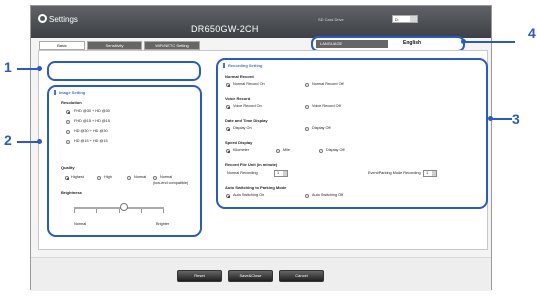 This screenshot has height=298, width=537. I want to click on brightness-slider-thumb, so click(123, 207).